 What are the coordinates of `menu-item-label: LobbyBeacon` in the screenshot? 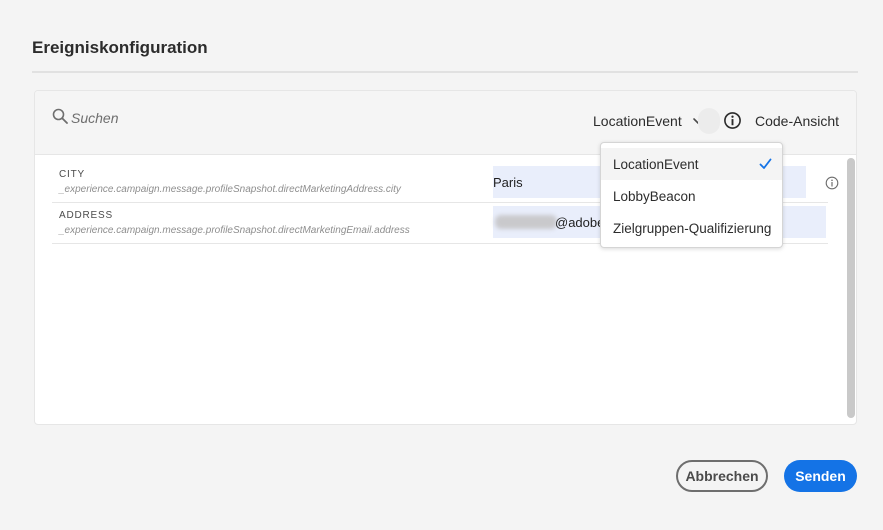 It's located at (654, 196).